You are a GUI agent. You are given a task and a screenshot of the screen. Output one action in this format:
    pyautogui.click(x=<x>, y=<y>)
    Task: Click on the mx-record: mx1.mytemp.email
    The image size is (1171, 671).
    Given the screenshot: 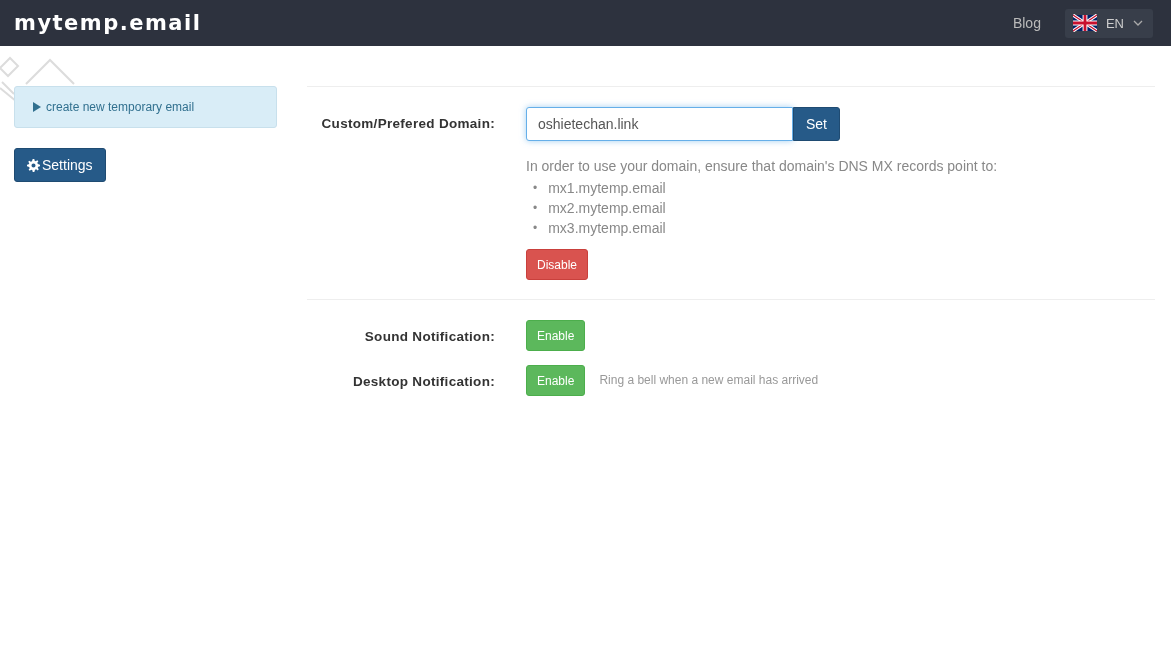 What is the action you would take?
    pyautogui.click(x=607, y=188)
    